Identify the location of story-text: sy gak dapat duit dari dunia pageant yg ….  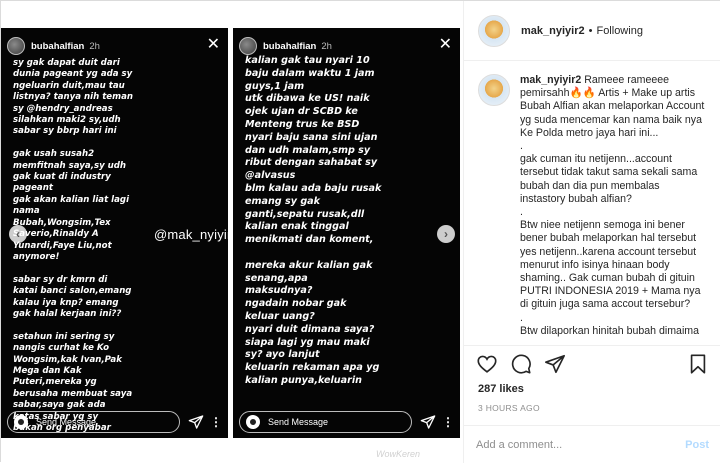
(73, 245).